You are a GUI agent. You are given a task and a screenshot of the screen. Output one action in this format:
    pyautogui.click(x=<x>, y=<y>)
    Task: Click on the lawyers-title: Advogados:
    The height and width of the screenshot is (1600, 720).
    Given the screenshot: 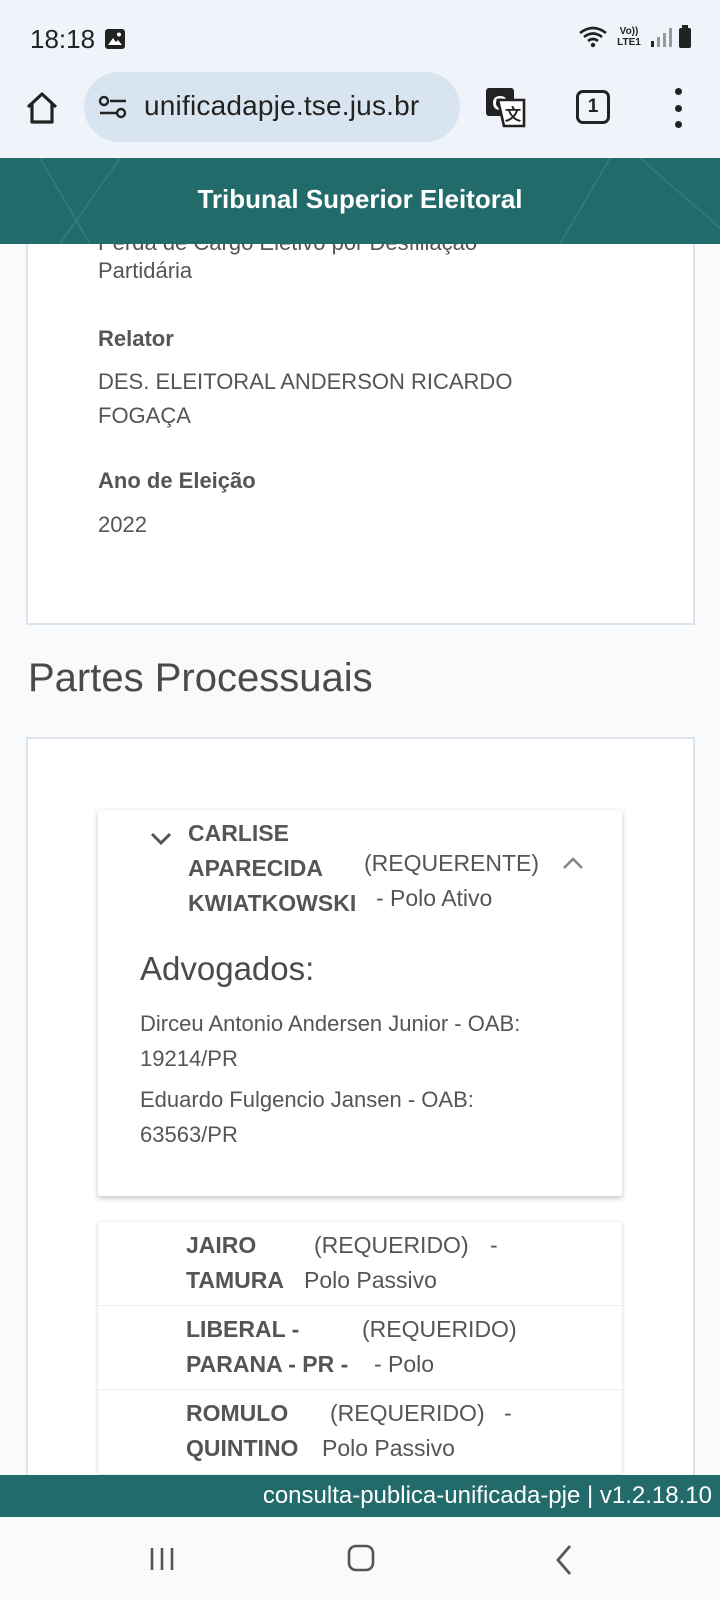 What is the action you would take?
    pyautogui.click(x=227, y=968)
    